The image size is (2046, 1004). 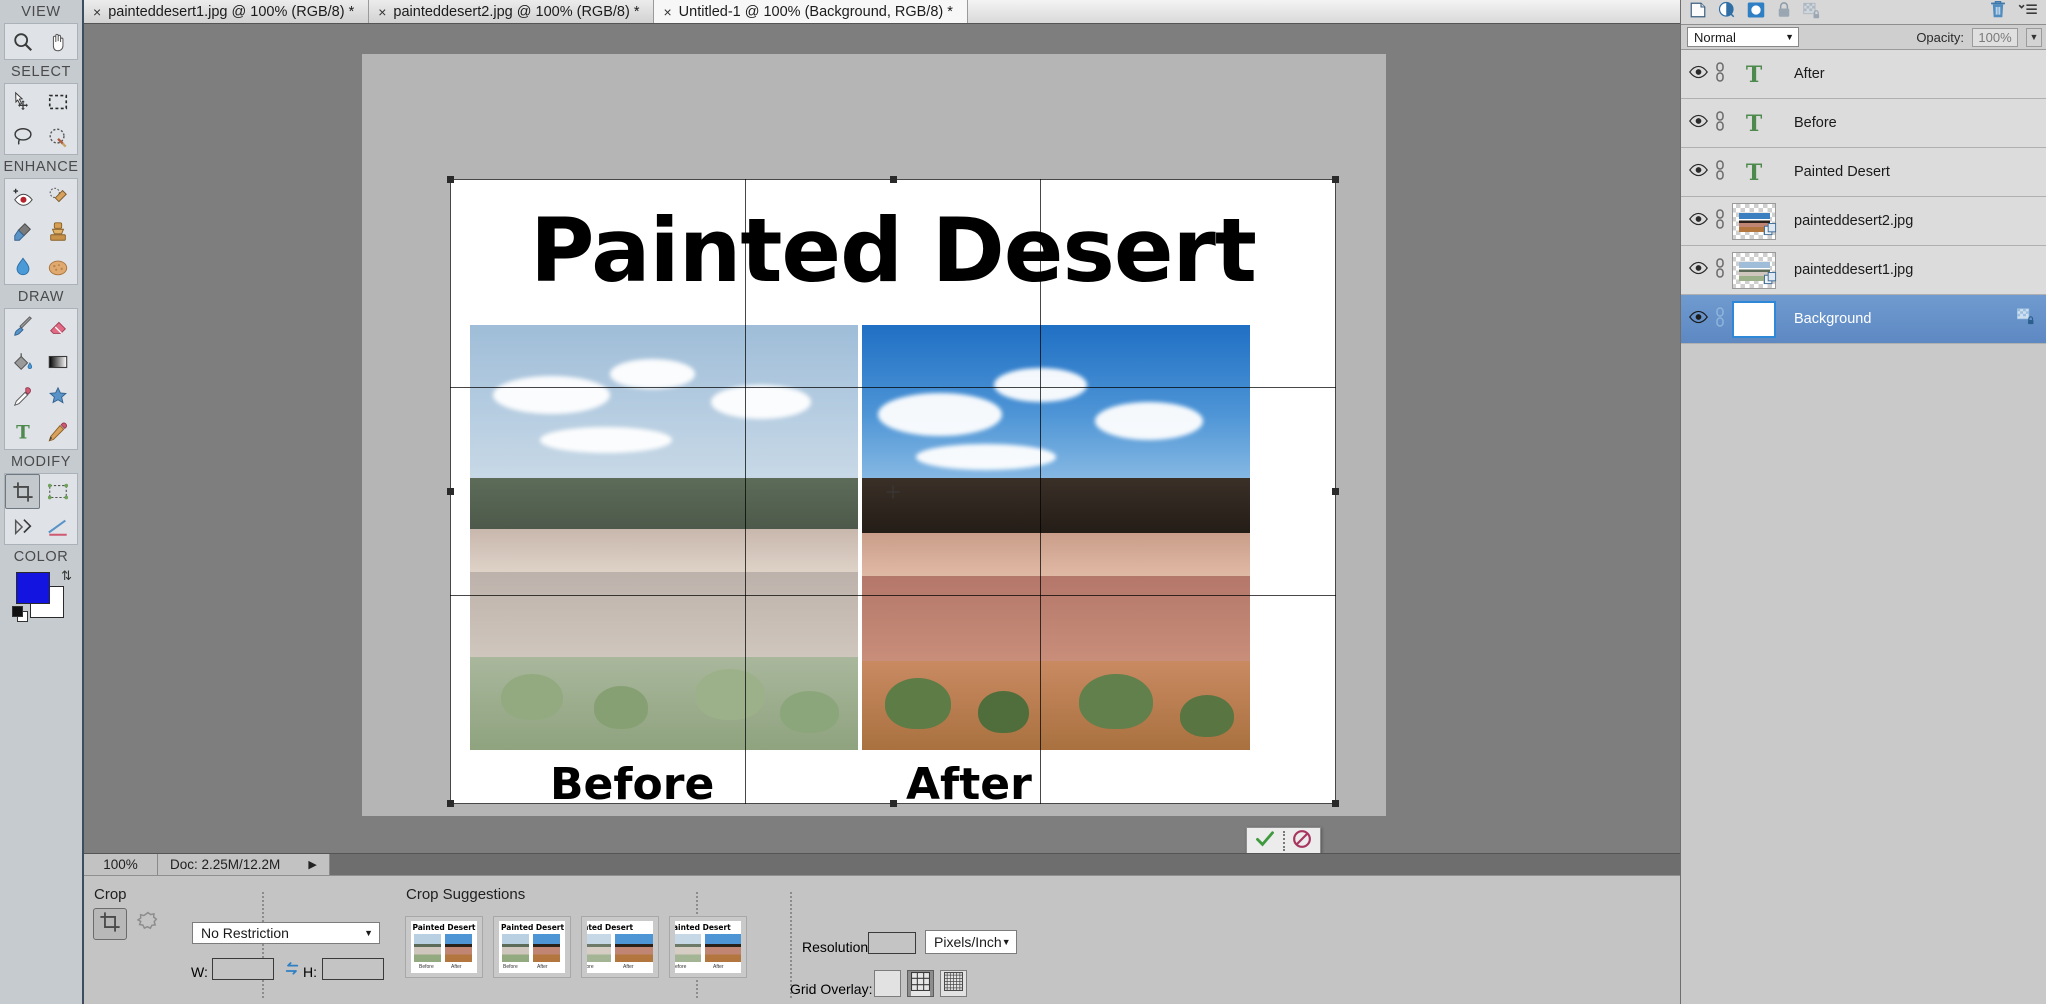 I want to click on straighten-icon, so click(x=58, y=527).